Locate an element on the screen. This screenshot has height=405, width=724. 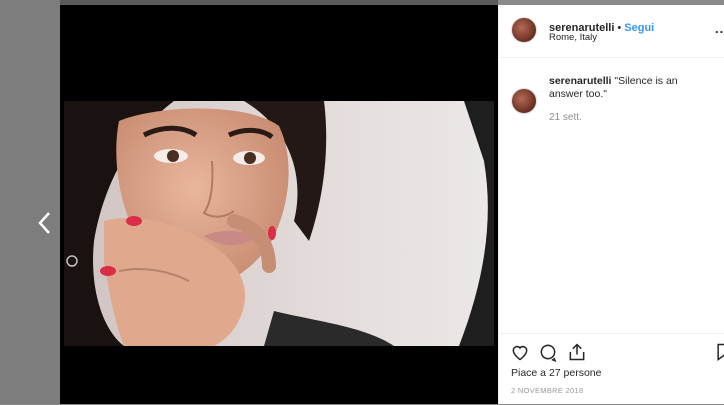
bookmark-icon is located at coordinates (720, 352).